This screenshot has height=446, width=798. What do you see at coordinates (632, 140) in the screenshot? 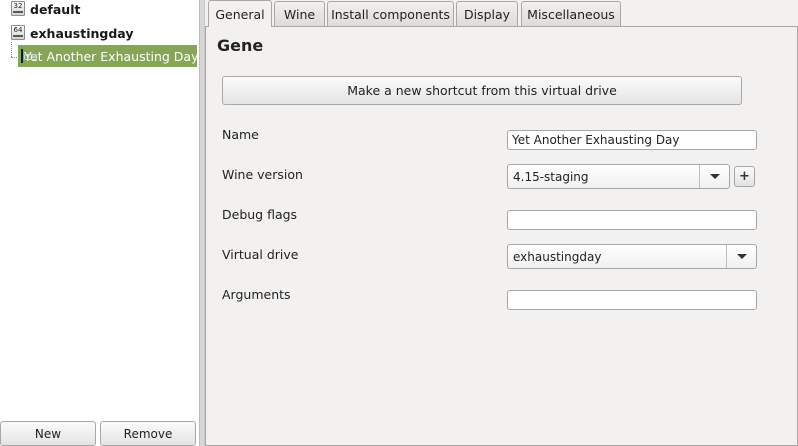
I see `name-field: Yet Another Exhausting Day` at bounding box center [632, 140].